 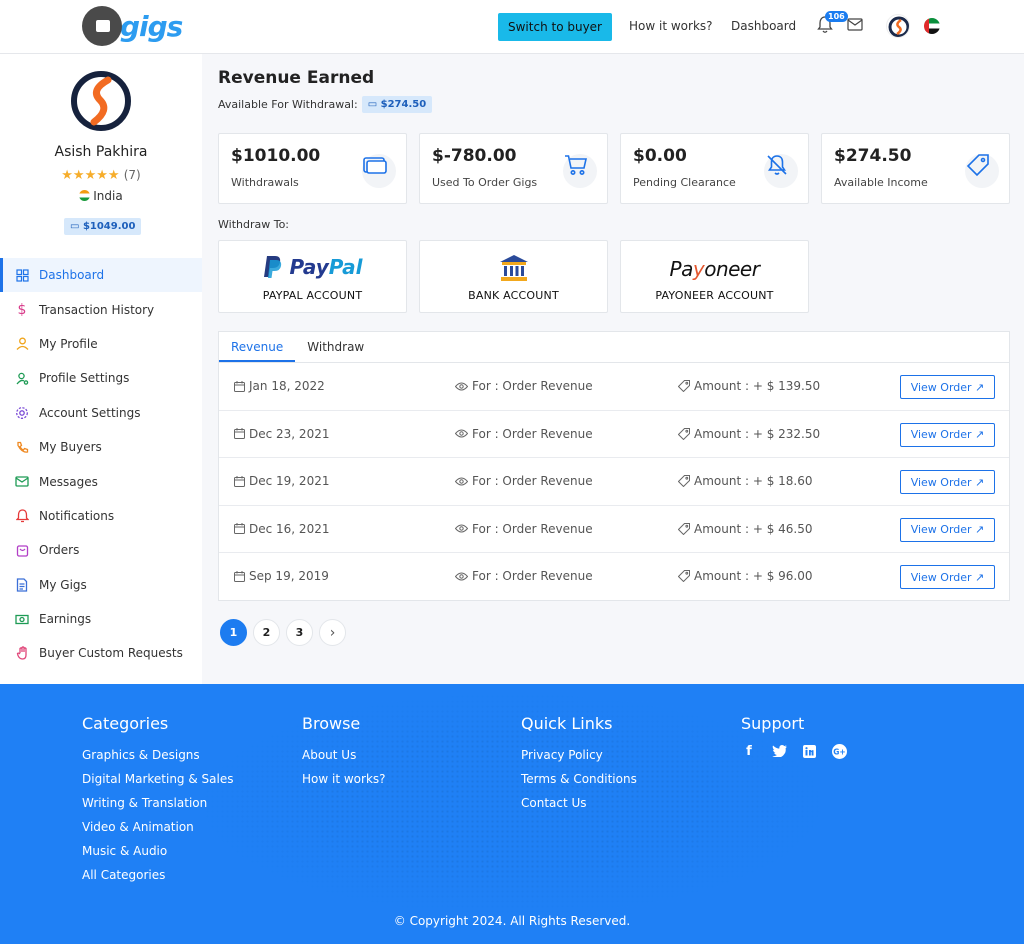 What do you see at coordinates (101, 413) in the screenshot?
I see `sidebar-item-account-settings: Account Settings` at bounding box center [101, 413].